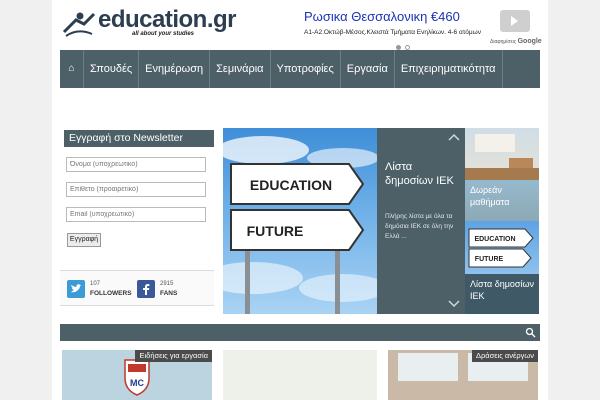 The height and width of the screenshot is (400, 600). Describe the element at coordinates (300, 332) in the screenshot. I see `section-bar` at that location.